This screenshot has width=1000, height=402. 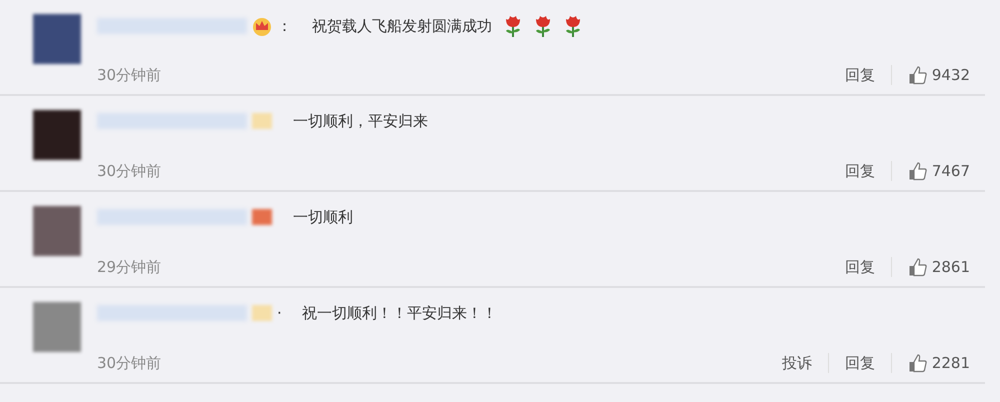 What do you see at coordinates (951, 171) in the screenshot?
I see `like-count: 7467` at bounding box center [951, 171].